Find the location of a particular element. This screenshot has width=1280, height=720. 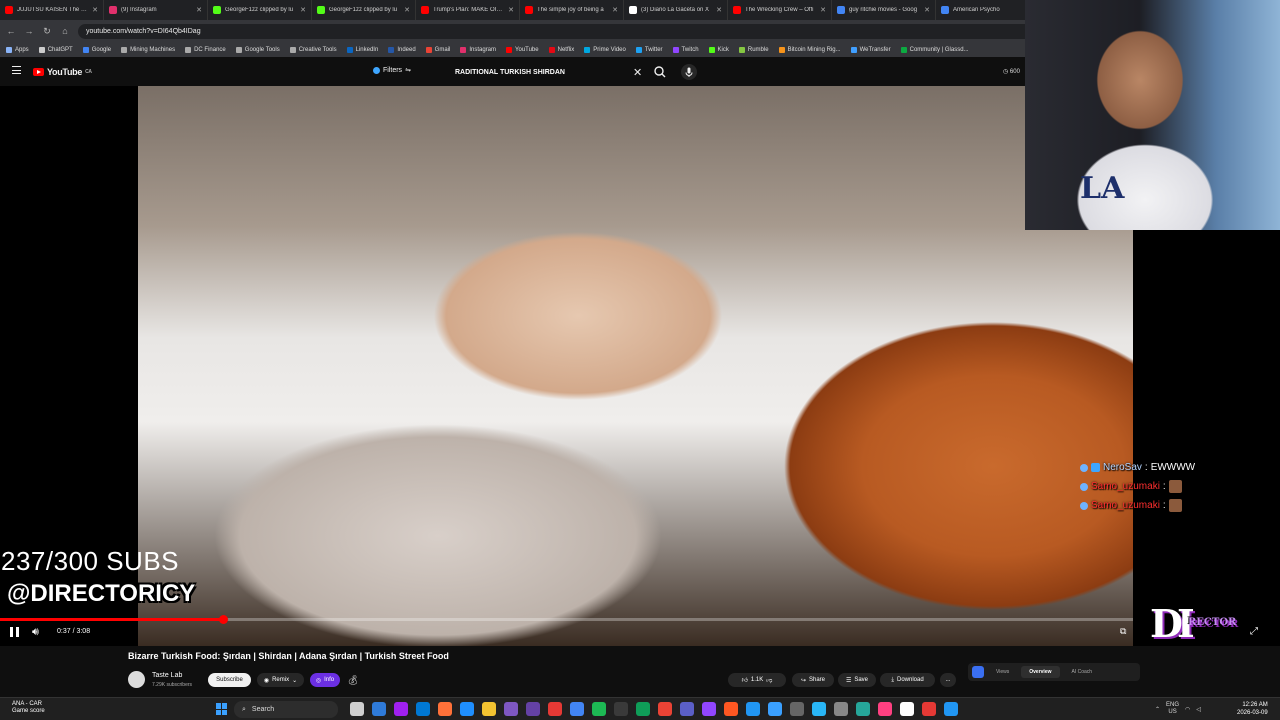

widgets-button: ANA - CAR Game score is located at coordinates (28, 708).